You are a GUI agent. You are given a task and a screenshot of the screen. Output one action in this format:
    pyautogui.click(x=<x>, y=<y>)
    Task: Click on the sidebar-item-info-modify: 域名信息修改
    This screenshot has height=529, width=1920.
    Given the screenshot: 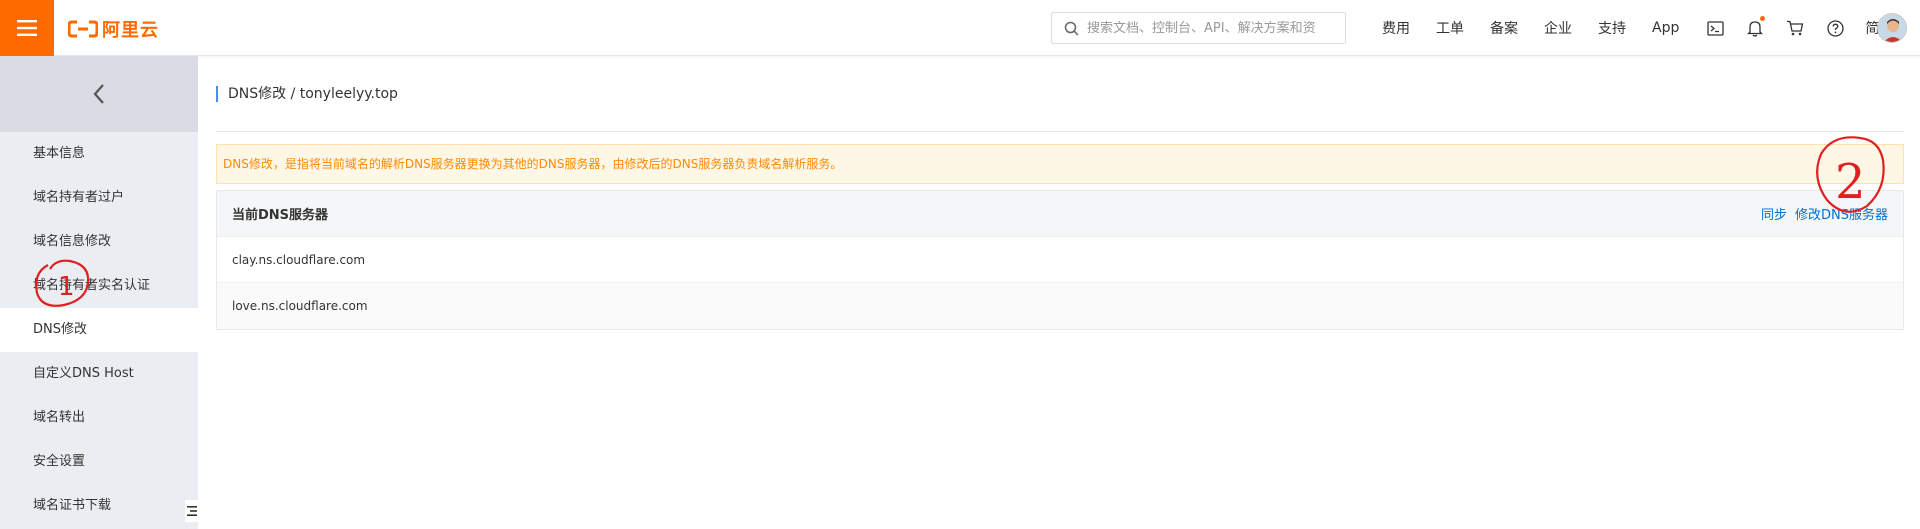 What is the action you would take?
    pyautogui.click(x=99, y=242)
    